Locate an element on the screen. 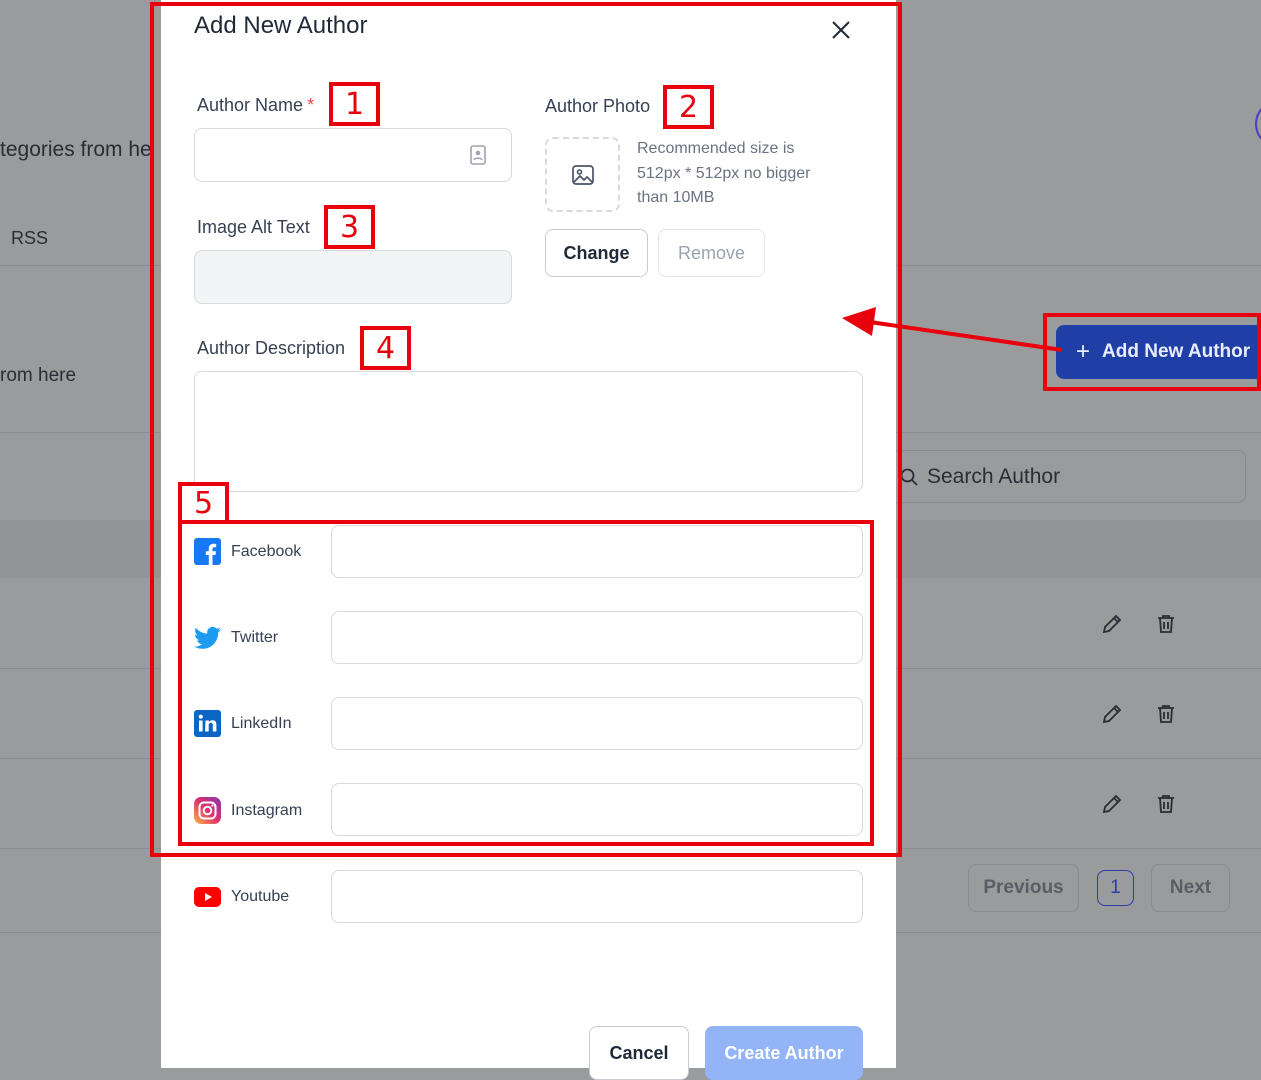  annotation-number: 3 is located at coordinates (349, 227).